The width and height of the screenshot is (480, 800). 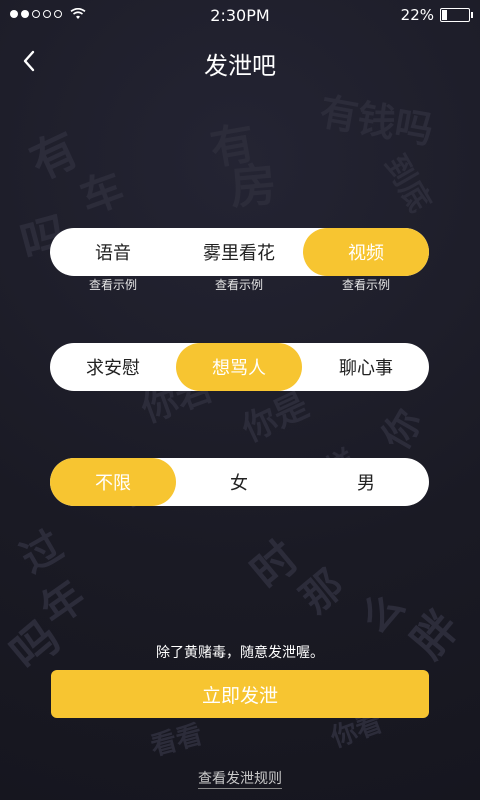 I want to click on view-example-link-blurred: 查看示例, so click(x=239, y=284).